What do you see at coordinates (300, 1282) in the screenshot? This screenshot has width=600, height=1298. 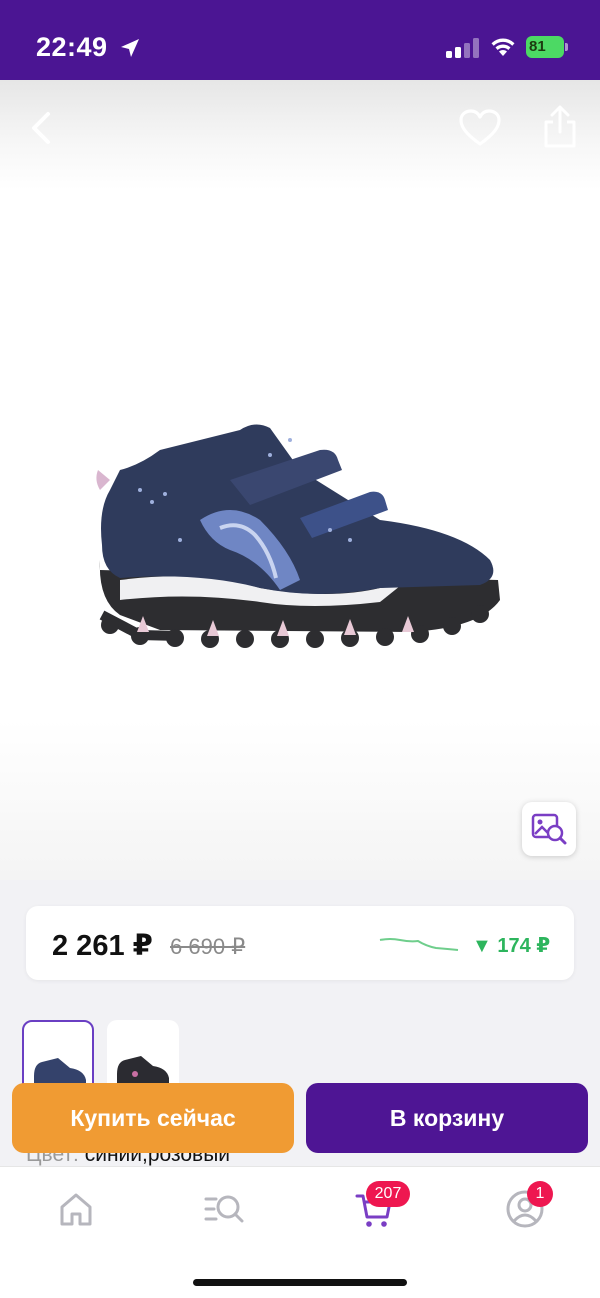 I see `home-indicator` at bounding box center [300, 1282].